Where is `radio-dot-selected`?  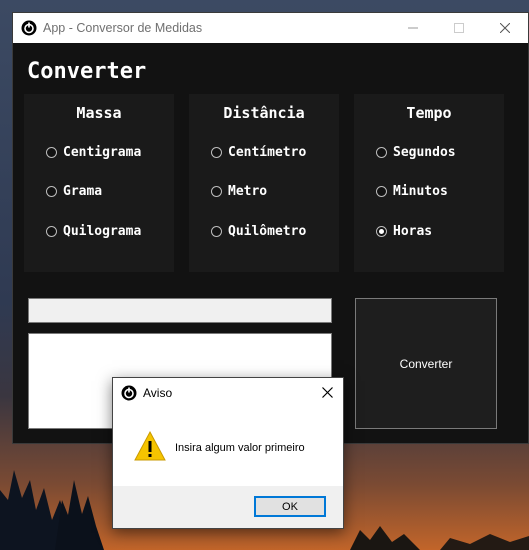 radio-dot-selected is located at coordinates (381, 231).